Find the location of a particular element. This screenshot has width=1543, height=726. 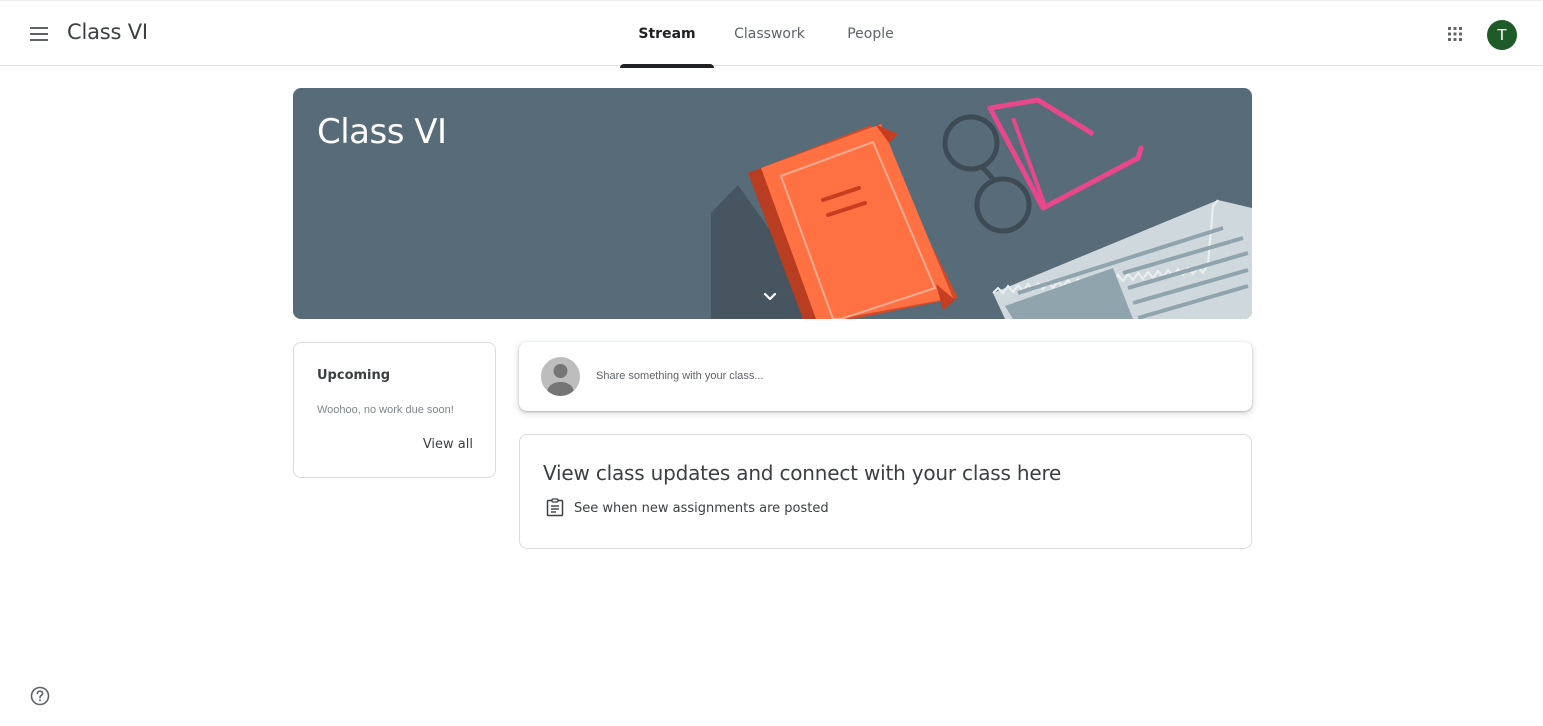

tab-stream: Stream is located at coordinates (667, 34).